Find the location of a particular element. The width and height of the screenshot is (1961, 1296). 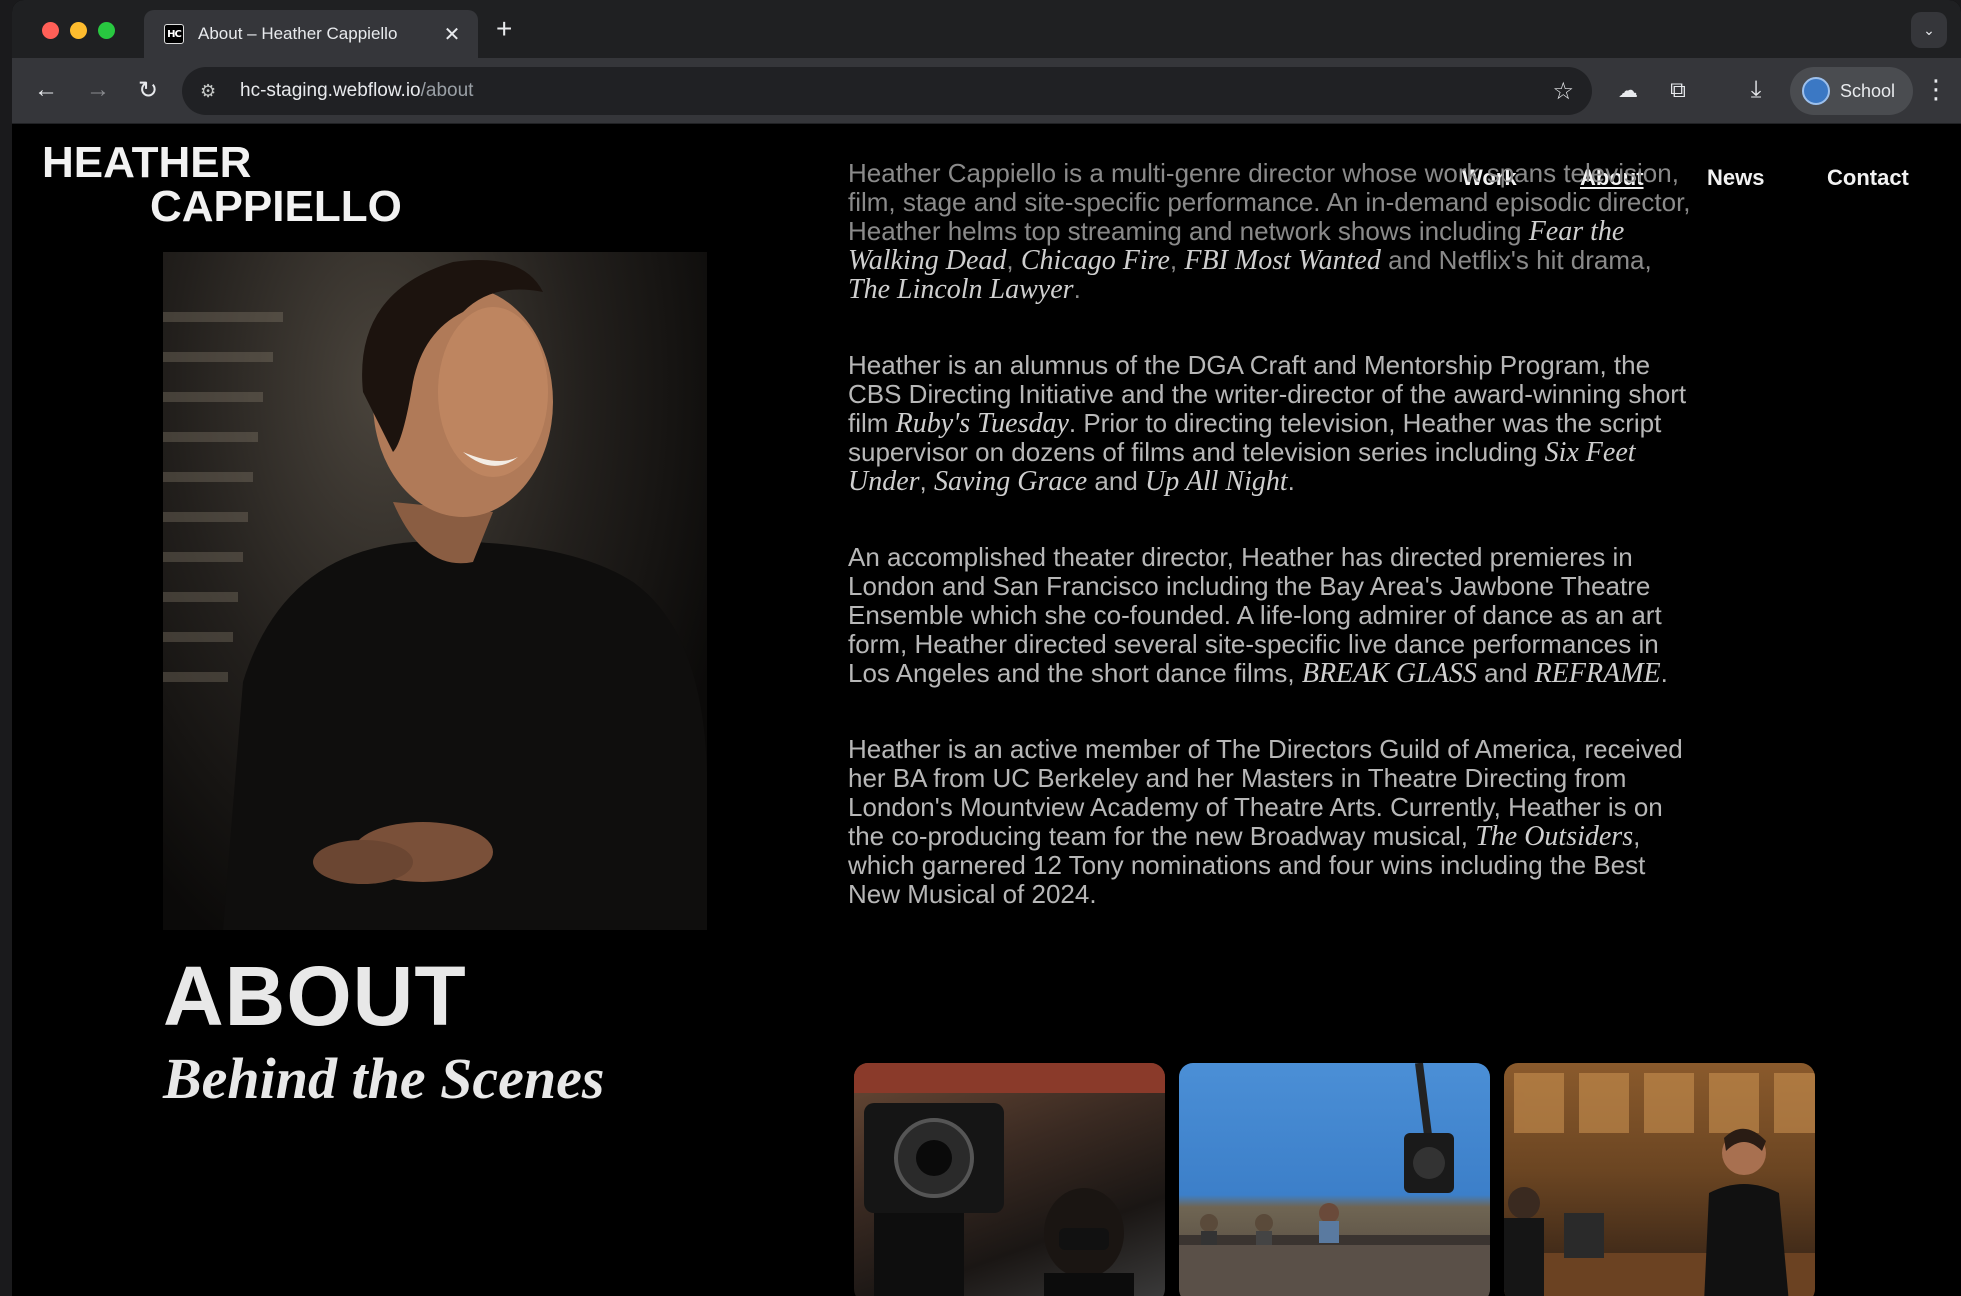

profile-label: School is located at coordinates (1867, 90).